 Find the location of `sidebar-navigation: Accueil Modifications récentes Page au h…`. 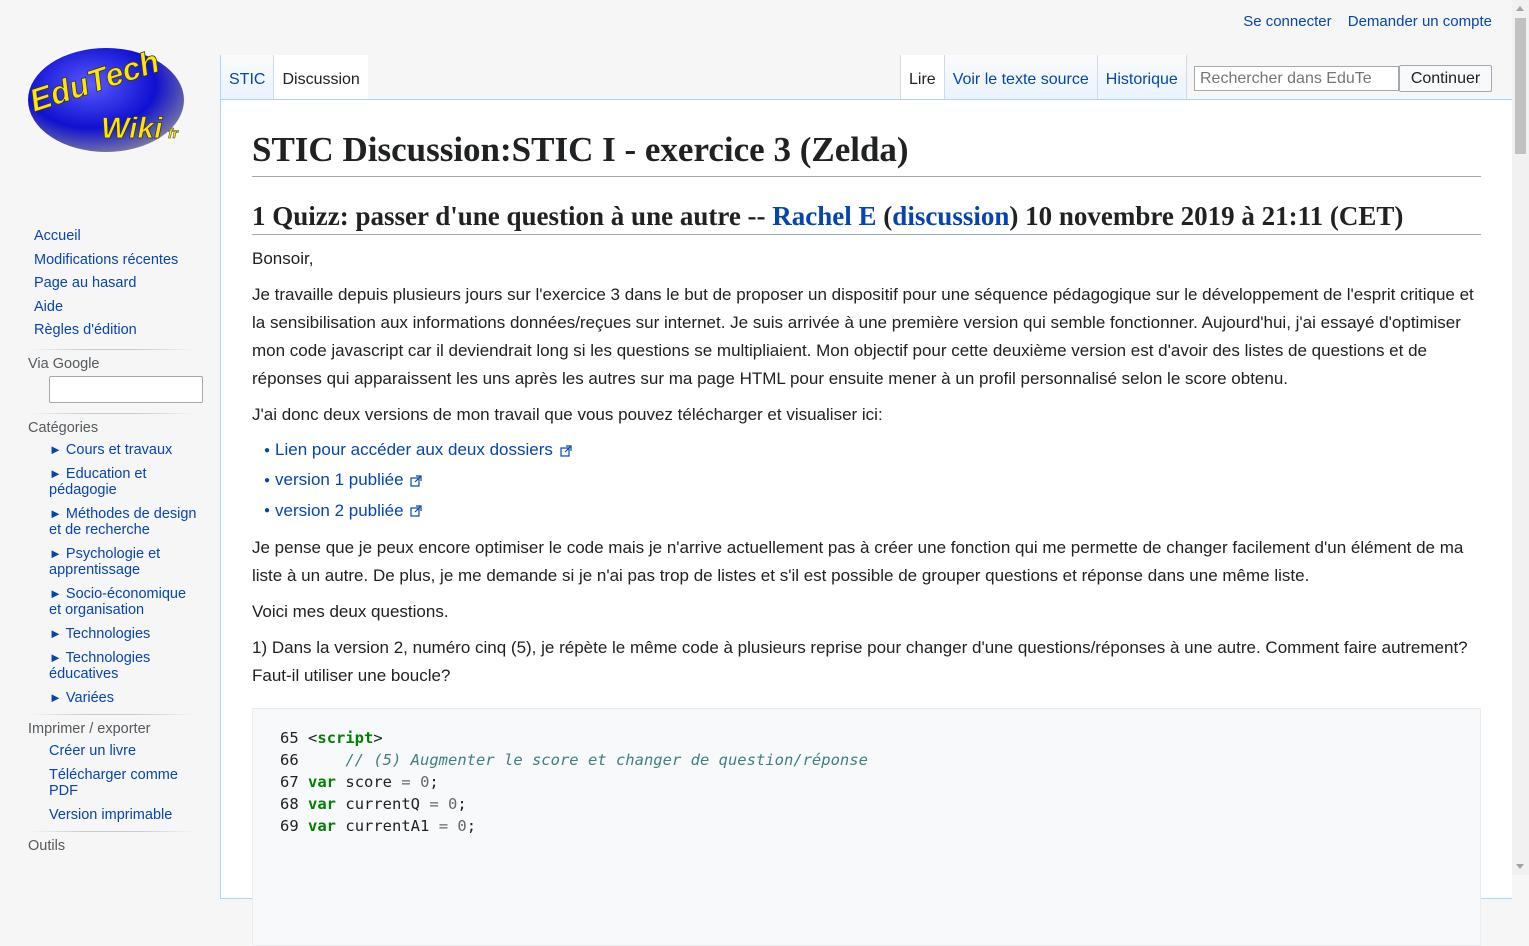

sidebar-navigation: Accueil Modifications récentes Page au h… is located at coordinates (110, 284).